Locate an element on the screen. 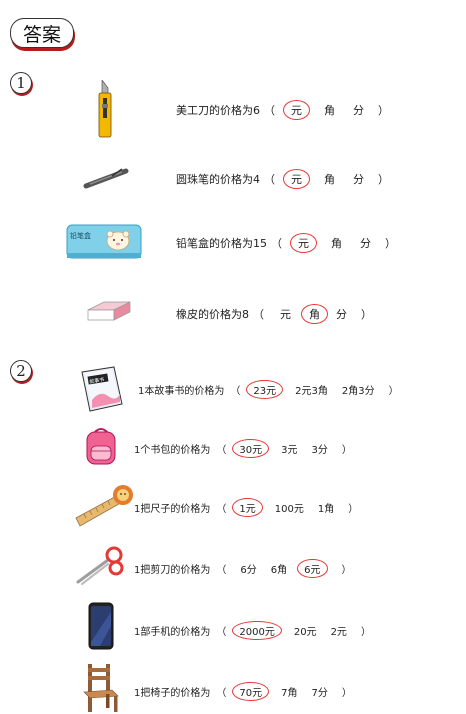 Image resolution: width=466 pixels, height=714 pixels. question-2-3: 1把尺子的价格为 （ 1元 100元 1角 ） is located at coordinates (246, 507).